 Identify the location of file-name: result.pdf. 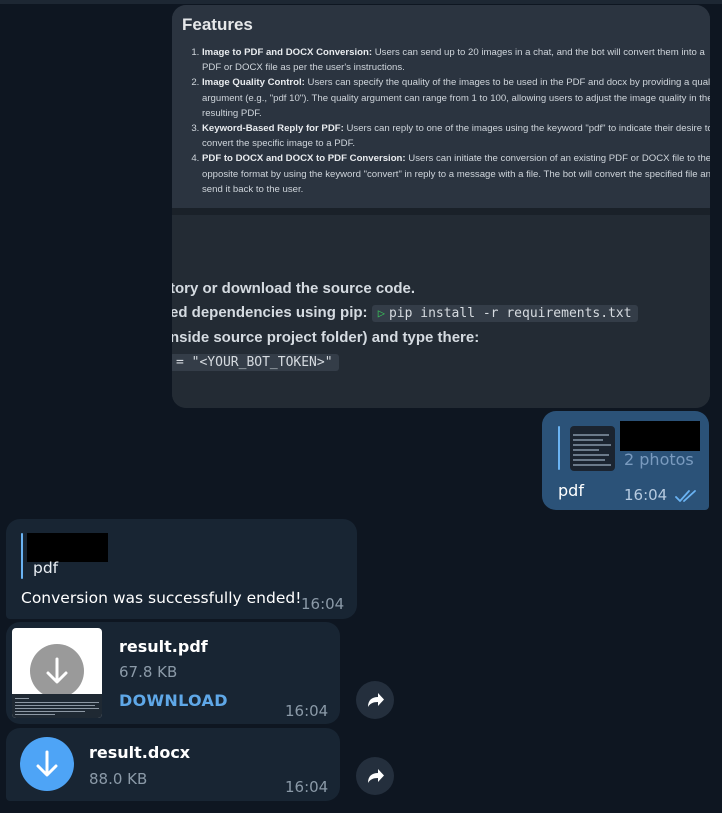
(163, 646).